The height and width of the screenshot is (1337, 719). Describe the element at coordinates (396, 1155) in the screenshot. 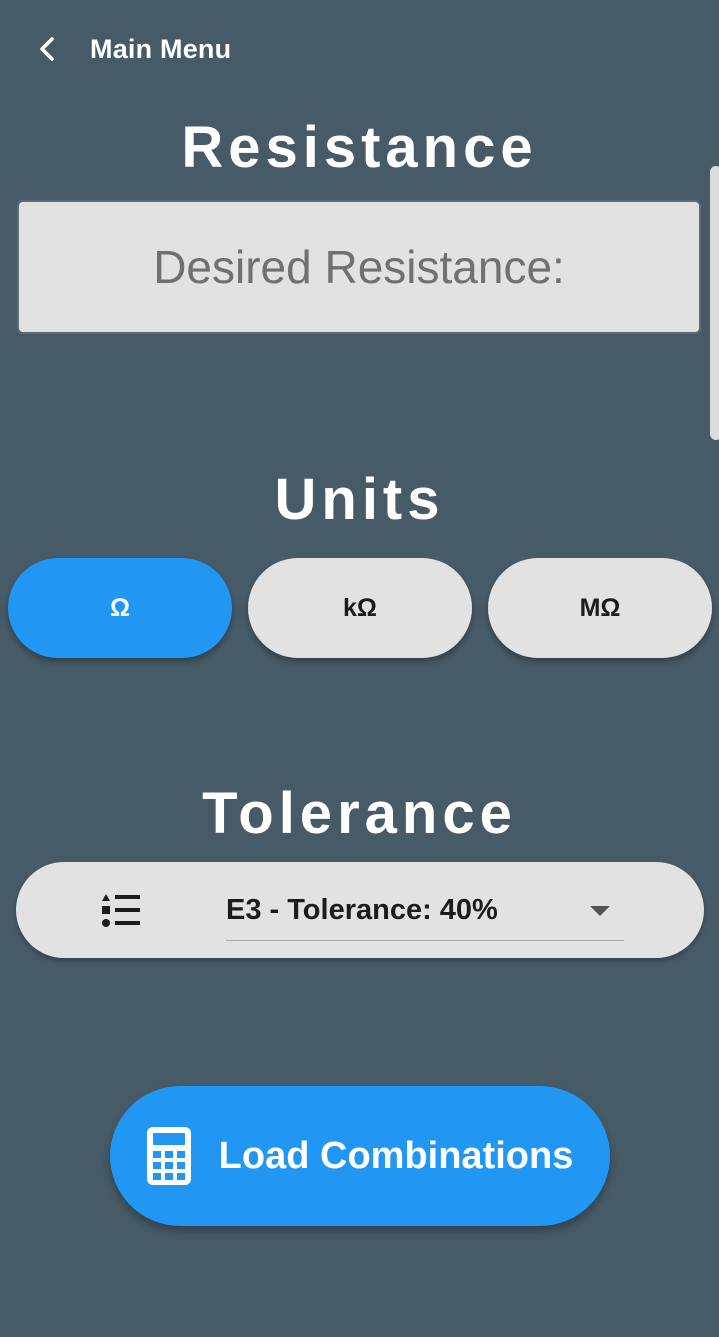

I see `load-combinations-label: Load Combinations` at that location.